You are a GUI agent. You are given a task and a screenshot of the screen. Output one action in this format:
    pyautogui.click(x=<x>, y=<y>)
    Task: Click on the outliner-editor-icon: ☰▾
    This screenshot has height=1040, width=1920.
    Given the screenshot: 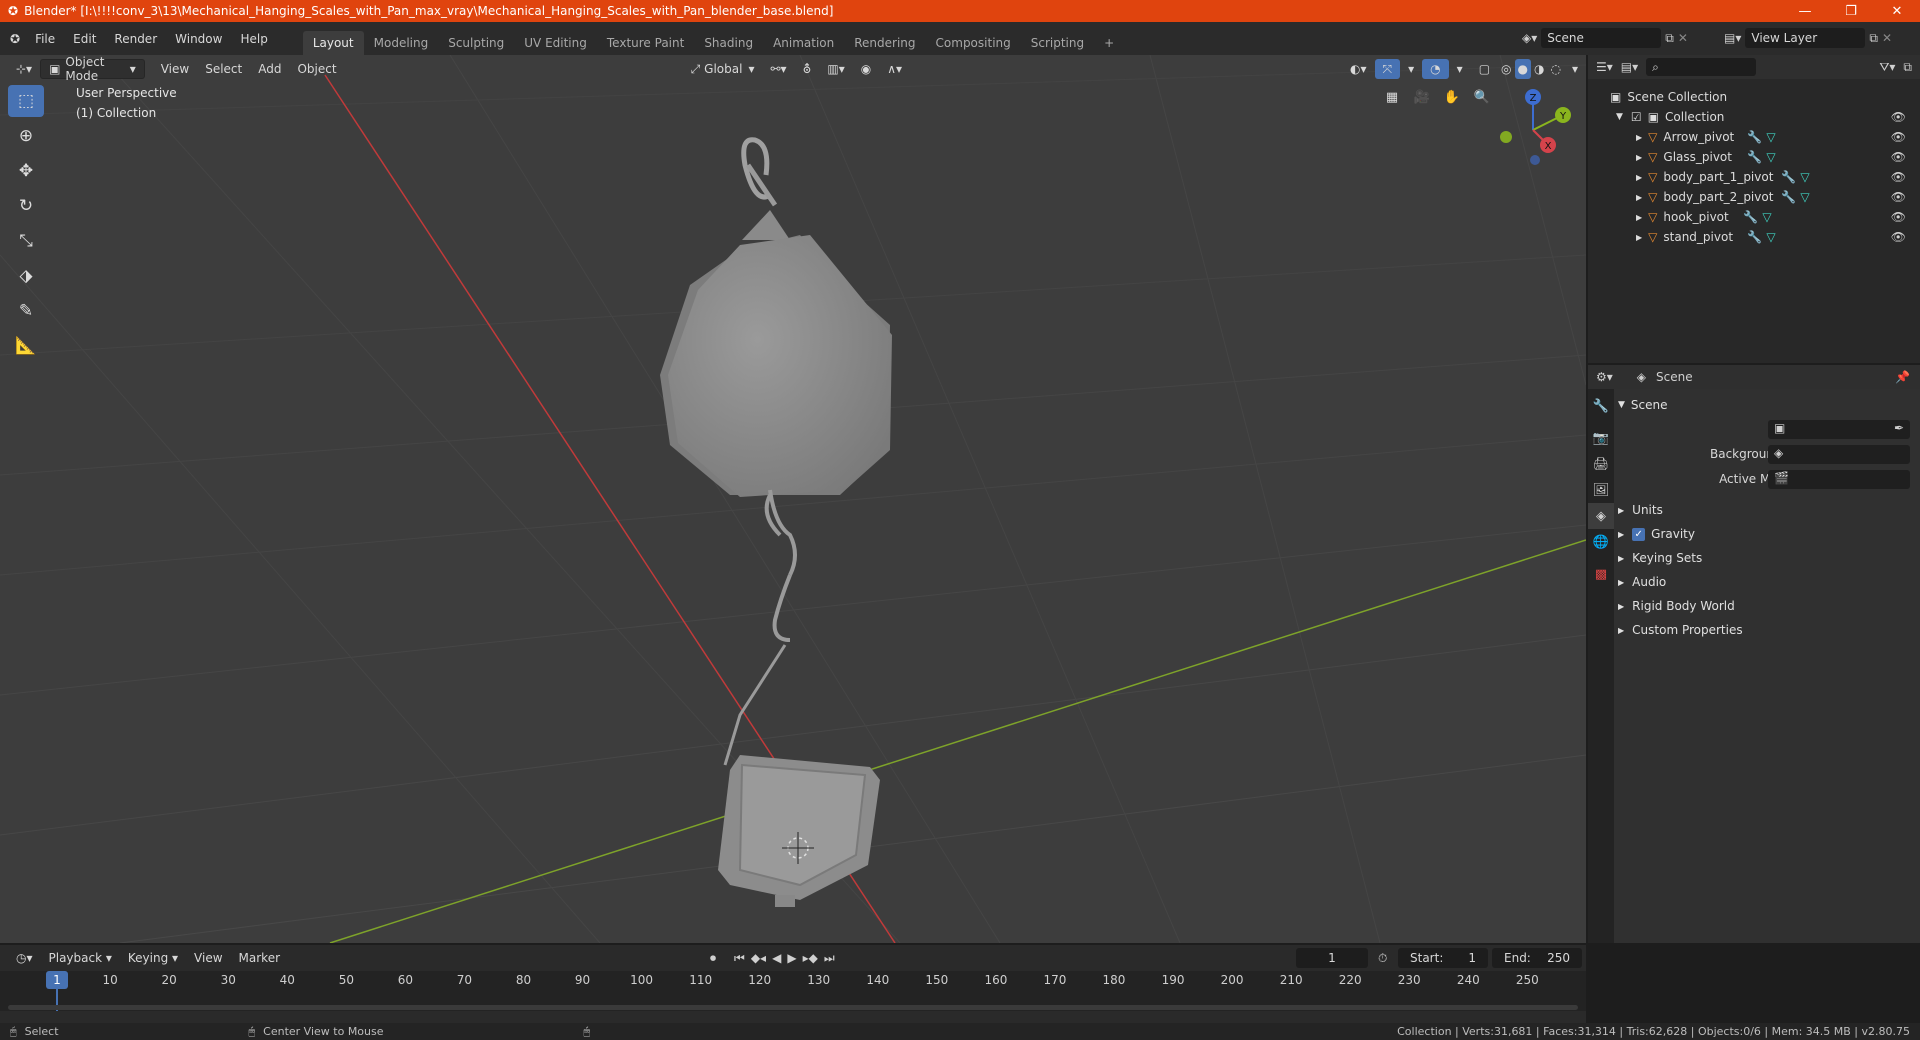 What is the action you would take?
    pyautogui.click(x=1604, y=67)
    